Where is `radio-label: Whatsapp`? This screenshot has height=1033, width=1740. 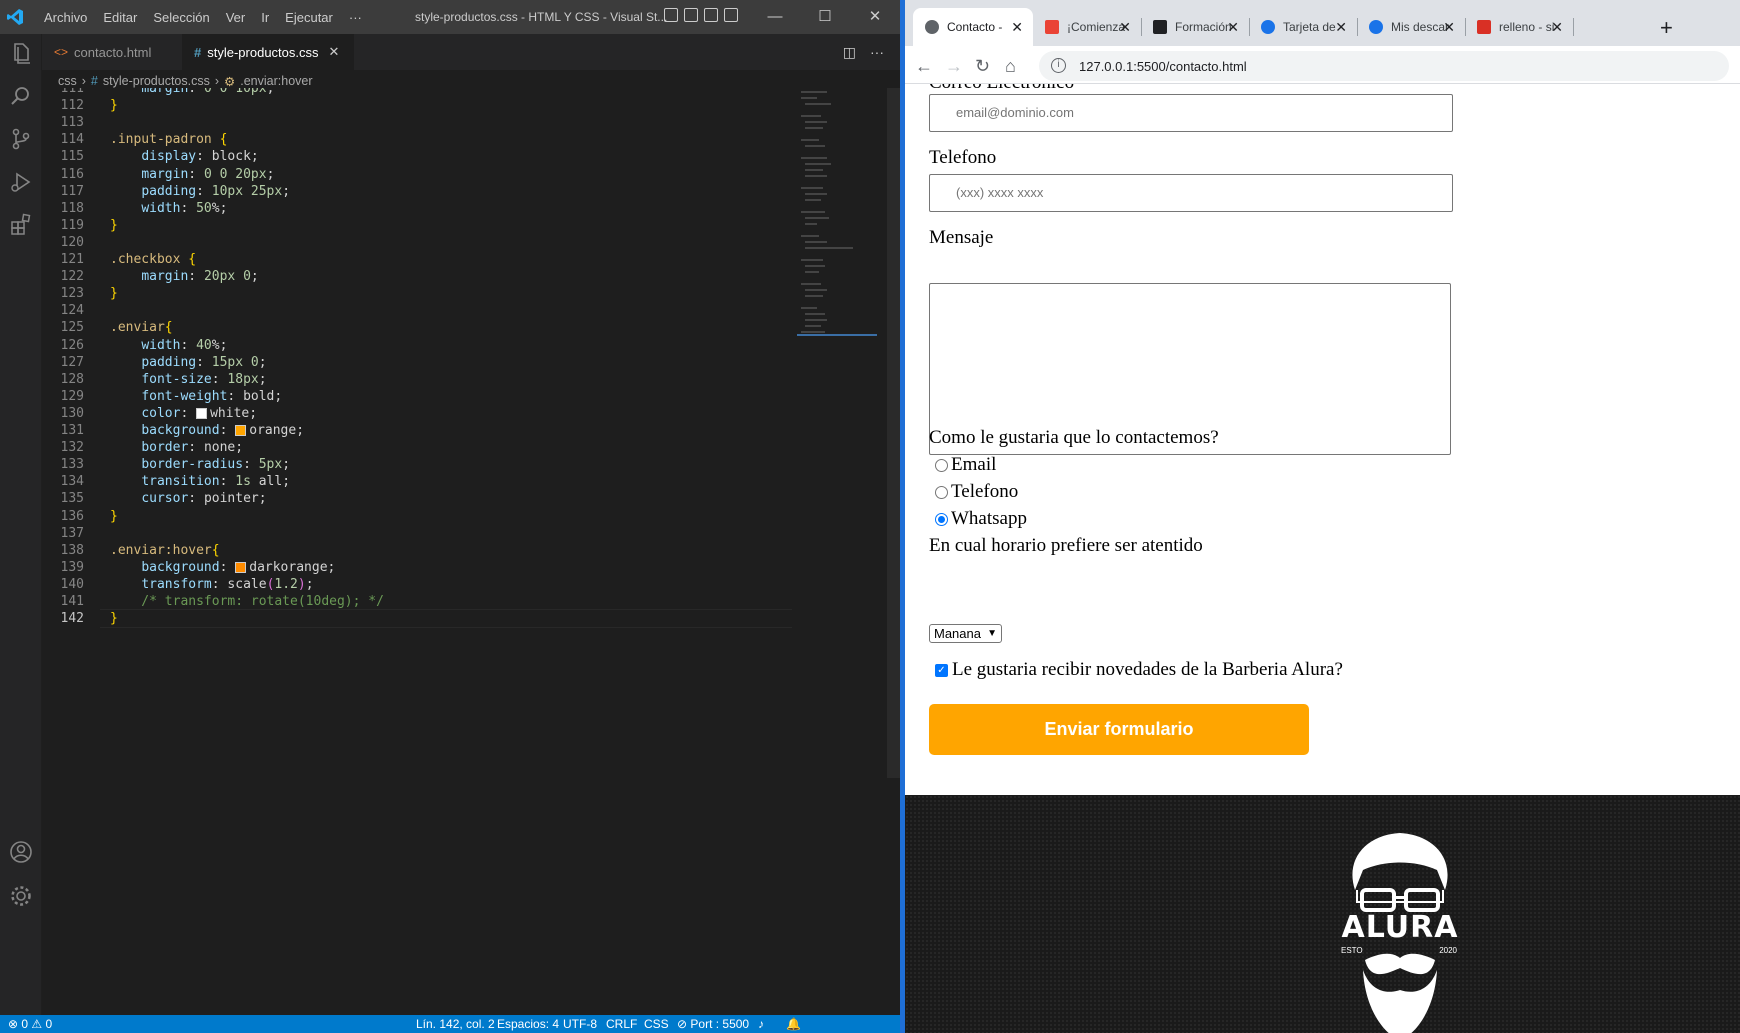
radio-label: Whatsapp is located at coordinates (989, 518).